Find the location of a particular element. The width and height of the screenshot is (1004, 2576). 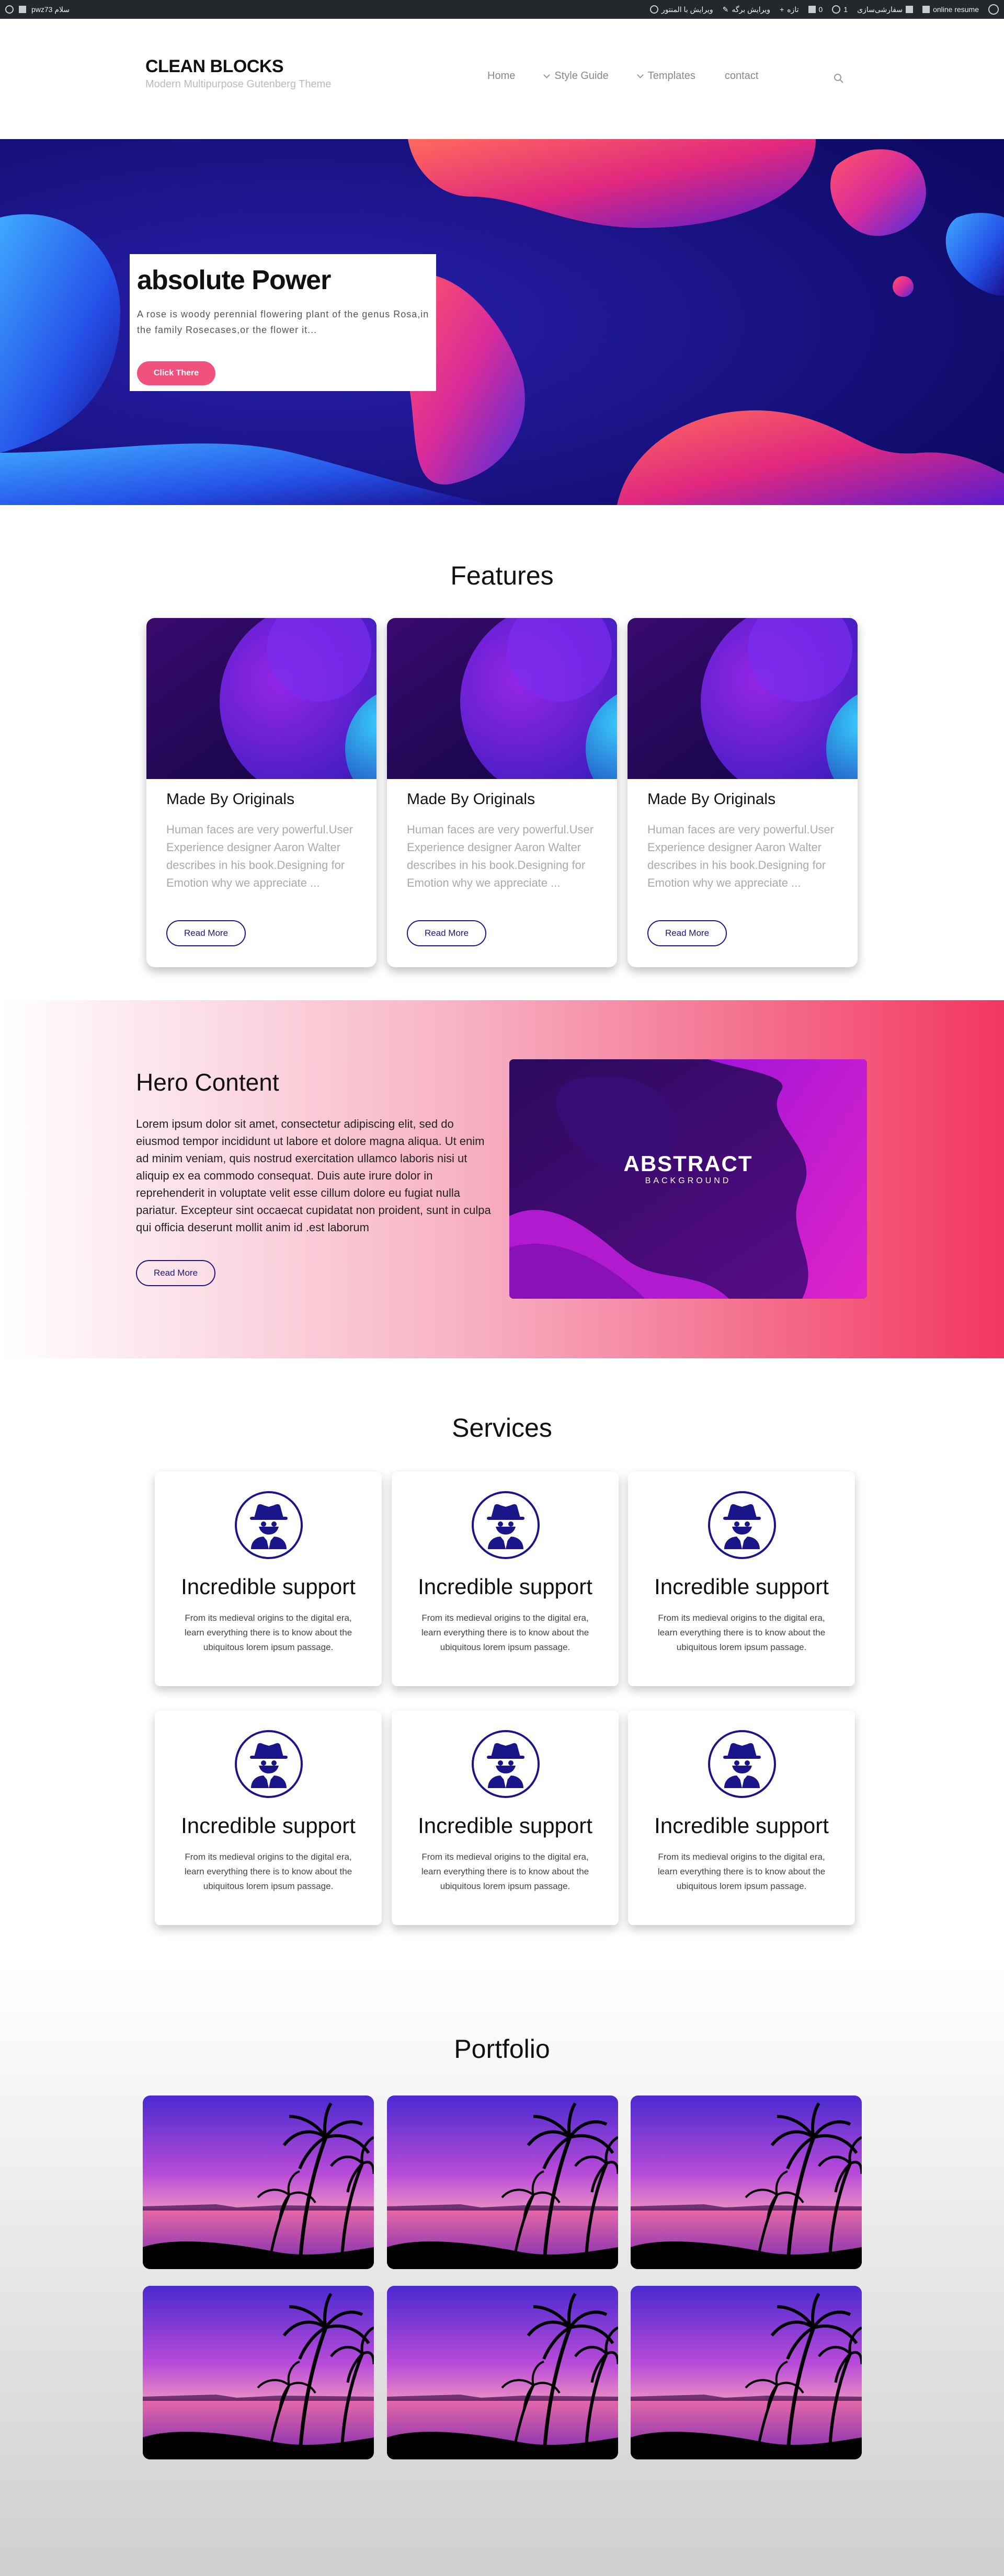

admin-comments-count: 0 is located at coordinates (821, 9).